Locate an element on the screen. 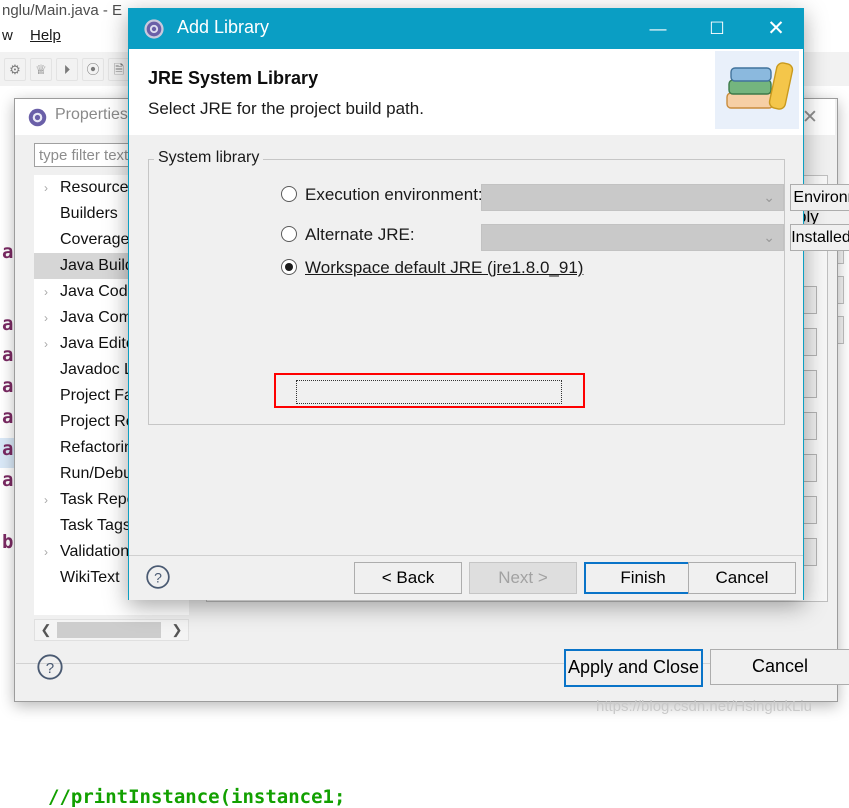  tree-item-label: Coverage is located at coordinates (95, 239).